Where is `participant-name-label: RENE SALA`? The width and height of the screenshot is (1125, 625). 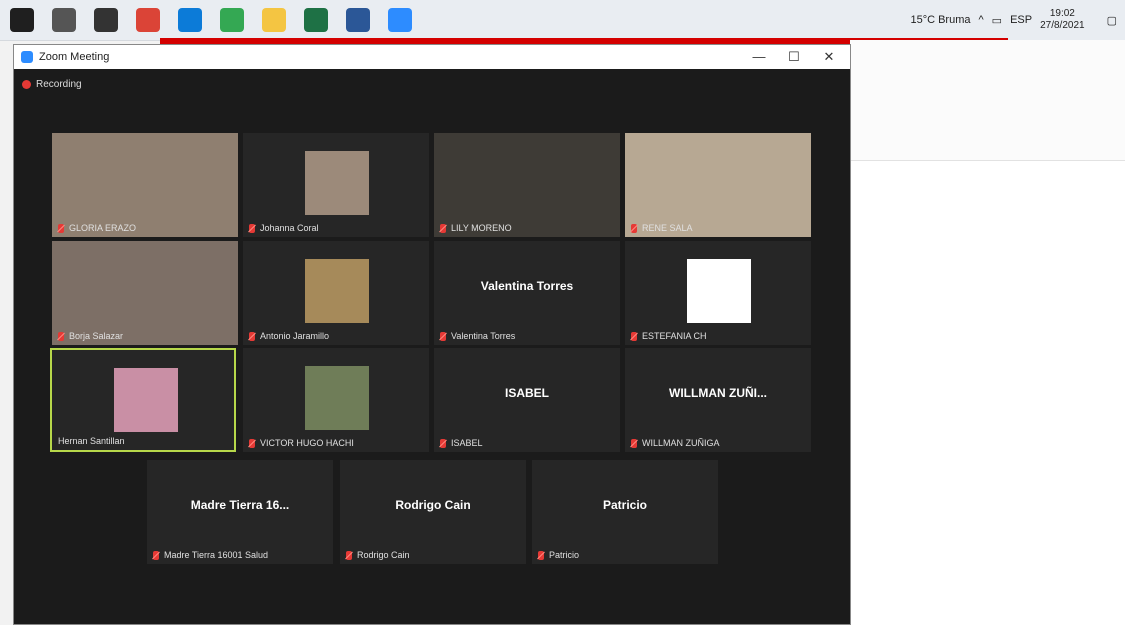 participant-name-label: RENE SALA is located at coordinates (662, 228).